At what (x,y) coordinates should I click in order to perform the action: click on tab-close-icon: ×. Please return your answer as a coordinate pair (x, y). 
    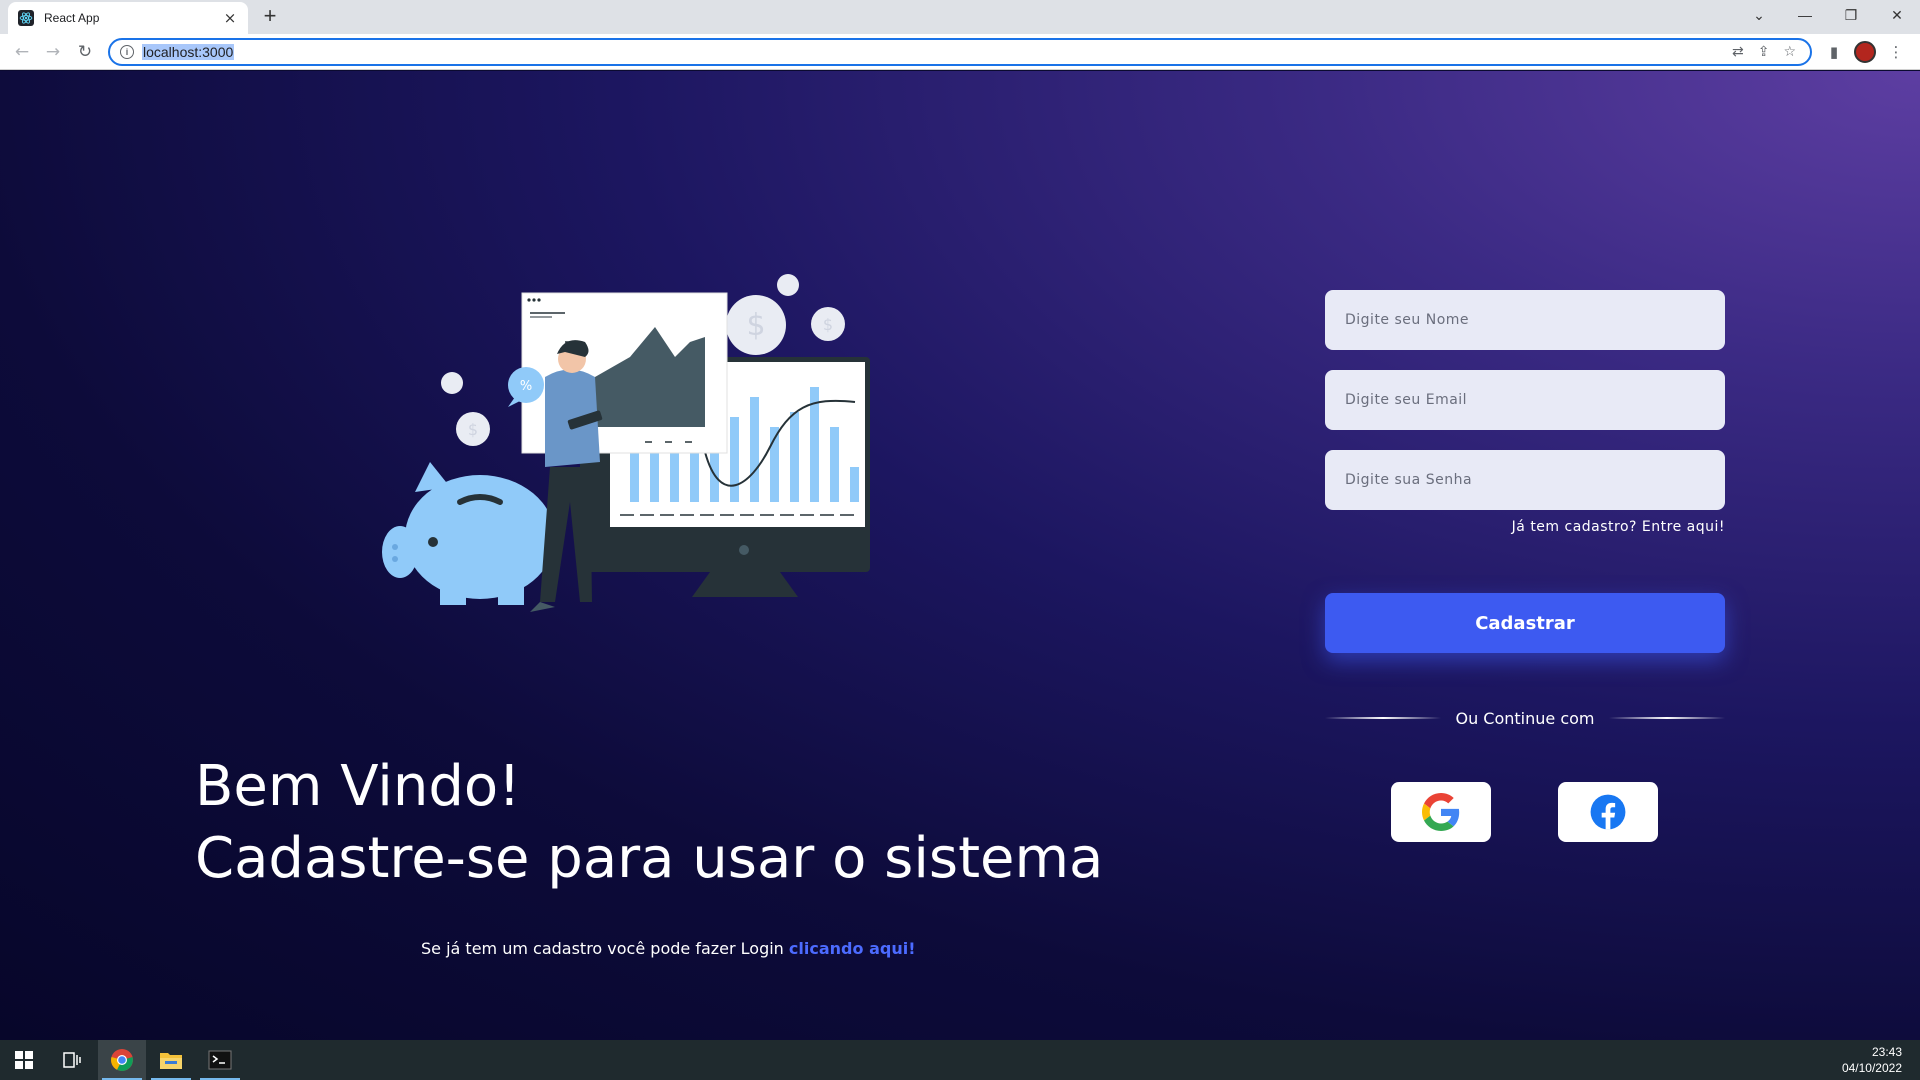
    Looking at the image, I should click on (230, 18).